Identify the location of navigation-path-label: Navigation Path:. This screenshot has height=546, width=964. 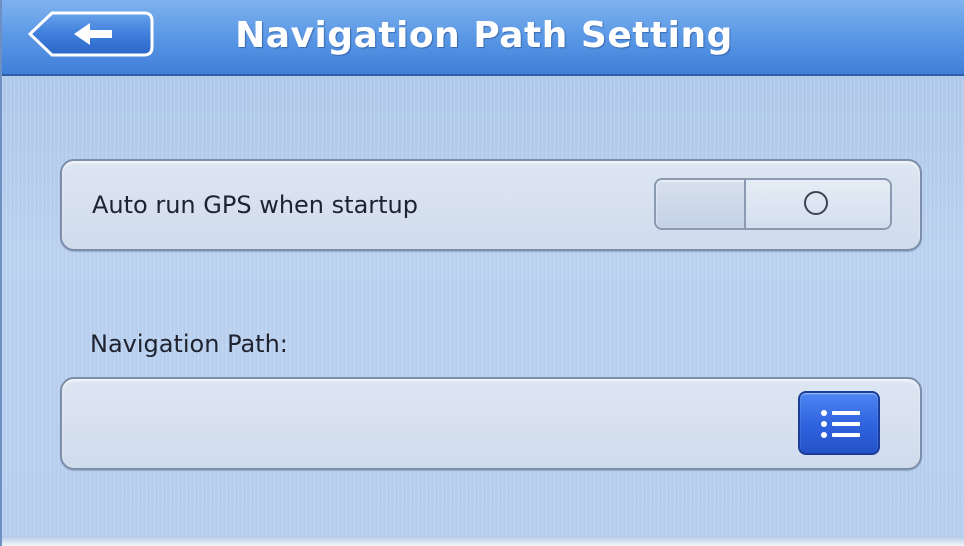
(189, 344).